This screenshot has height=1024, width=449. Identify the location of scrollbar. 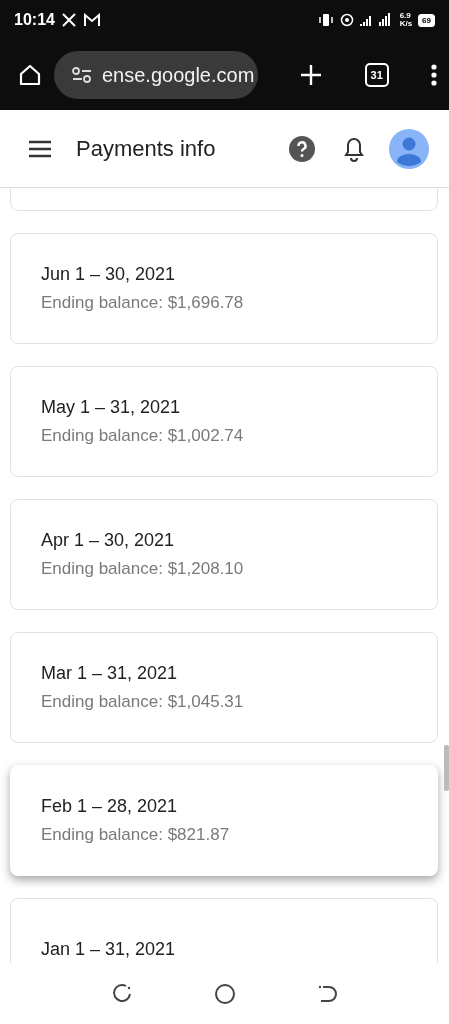
(446, 768).